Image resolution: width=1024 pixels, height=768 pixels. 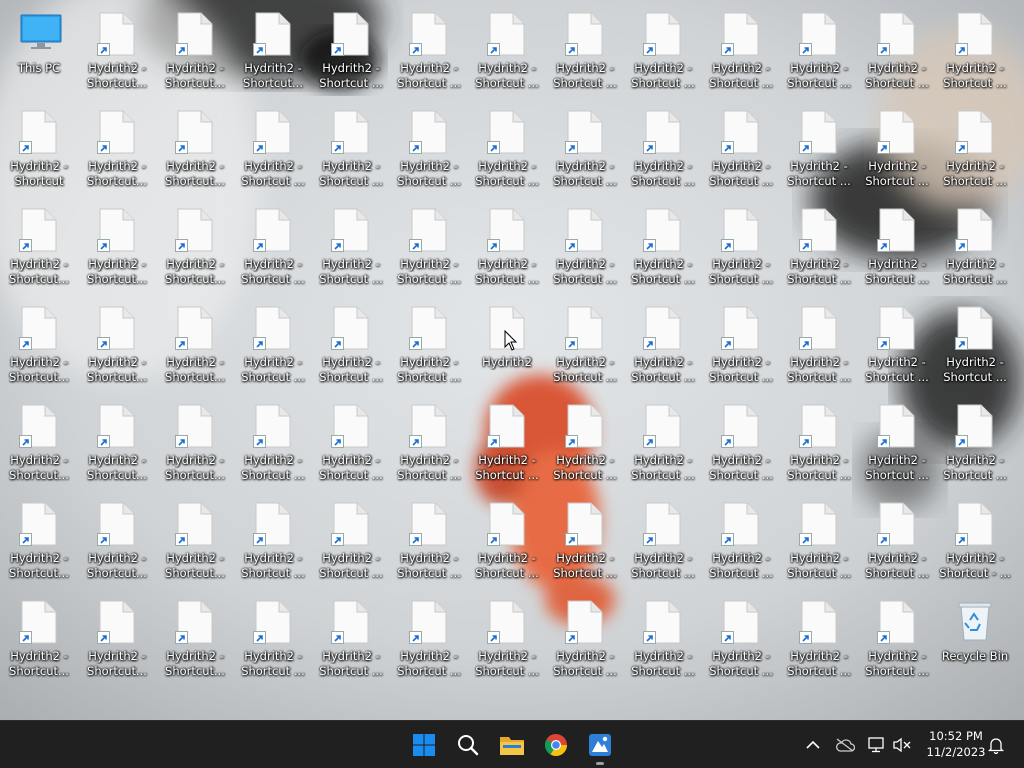 I want to click on desktop-shortcut: Hydrith2, so click(x=507, y=346).